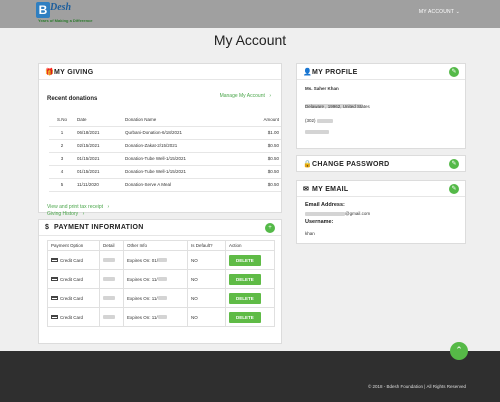 Image resolution: width=500 pixels, height=402 pixels. What do you see at coordinates (454, 189) in the screenshot?
I see `edit-email-button: ✎` at bounding box center [454, 189].